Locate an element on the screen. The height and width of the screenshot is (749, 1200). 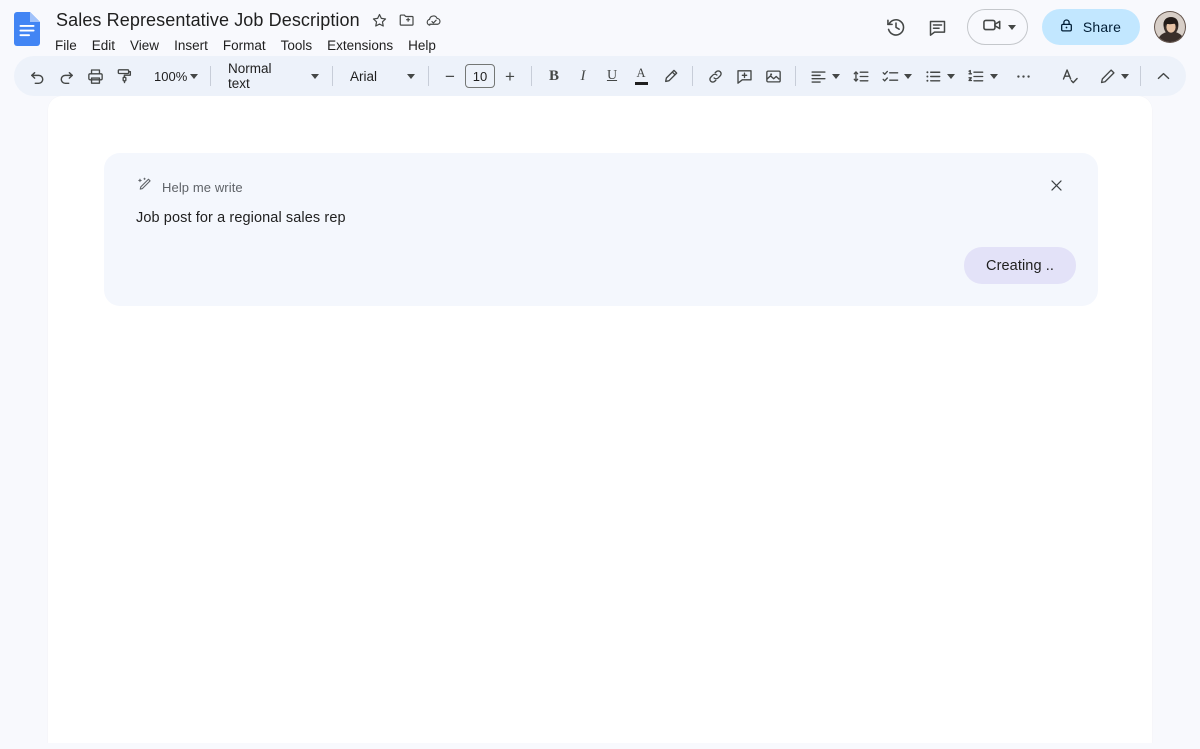
menu-edit: Edit is located at coordinates (103, 46).